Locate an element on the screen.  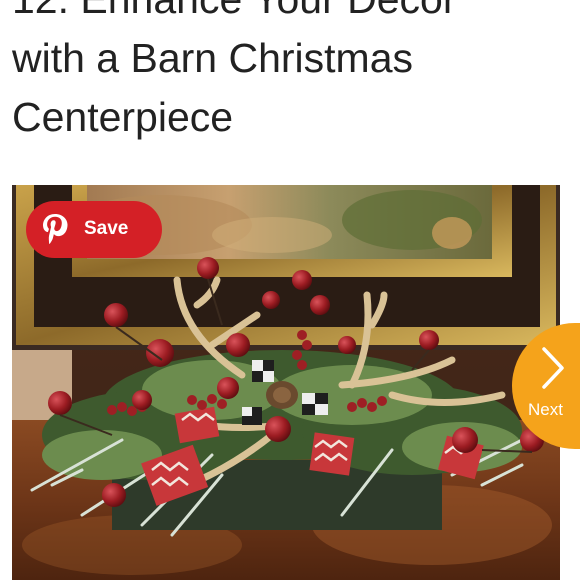
title-line-1: 12. Enhance Your Decor is located at coordinates (292, 14).